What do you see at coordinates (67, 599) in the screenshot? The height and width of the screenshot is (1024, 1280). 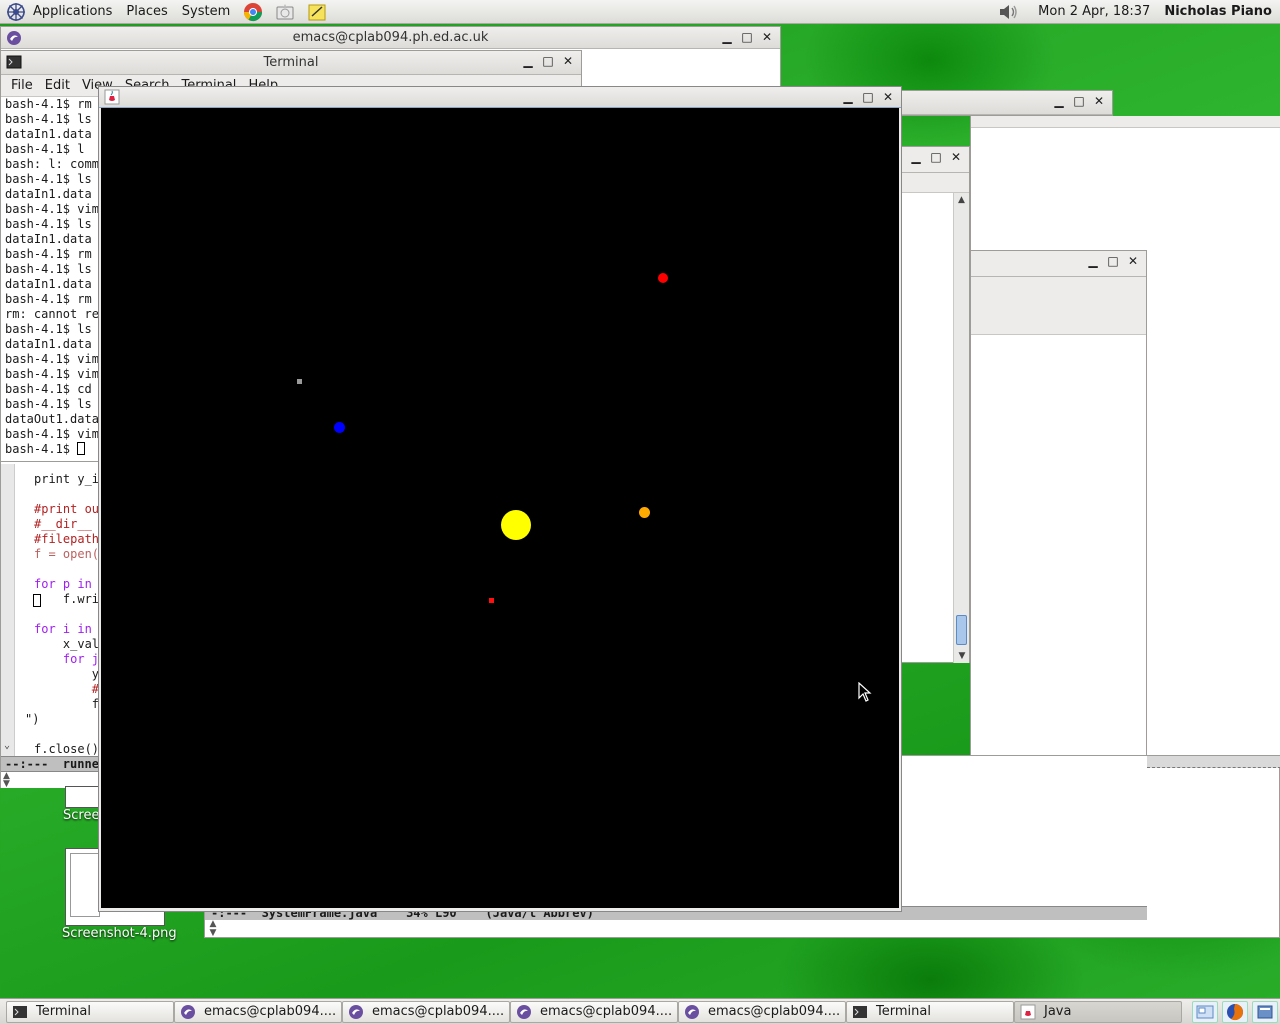 I see `code-line: f.wri` at bounding box center [67, 599].